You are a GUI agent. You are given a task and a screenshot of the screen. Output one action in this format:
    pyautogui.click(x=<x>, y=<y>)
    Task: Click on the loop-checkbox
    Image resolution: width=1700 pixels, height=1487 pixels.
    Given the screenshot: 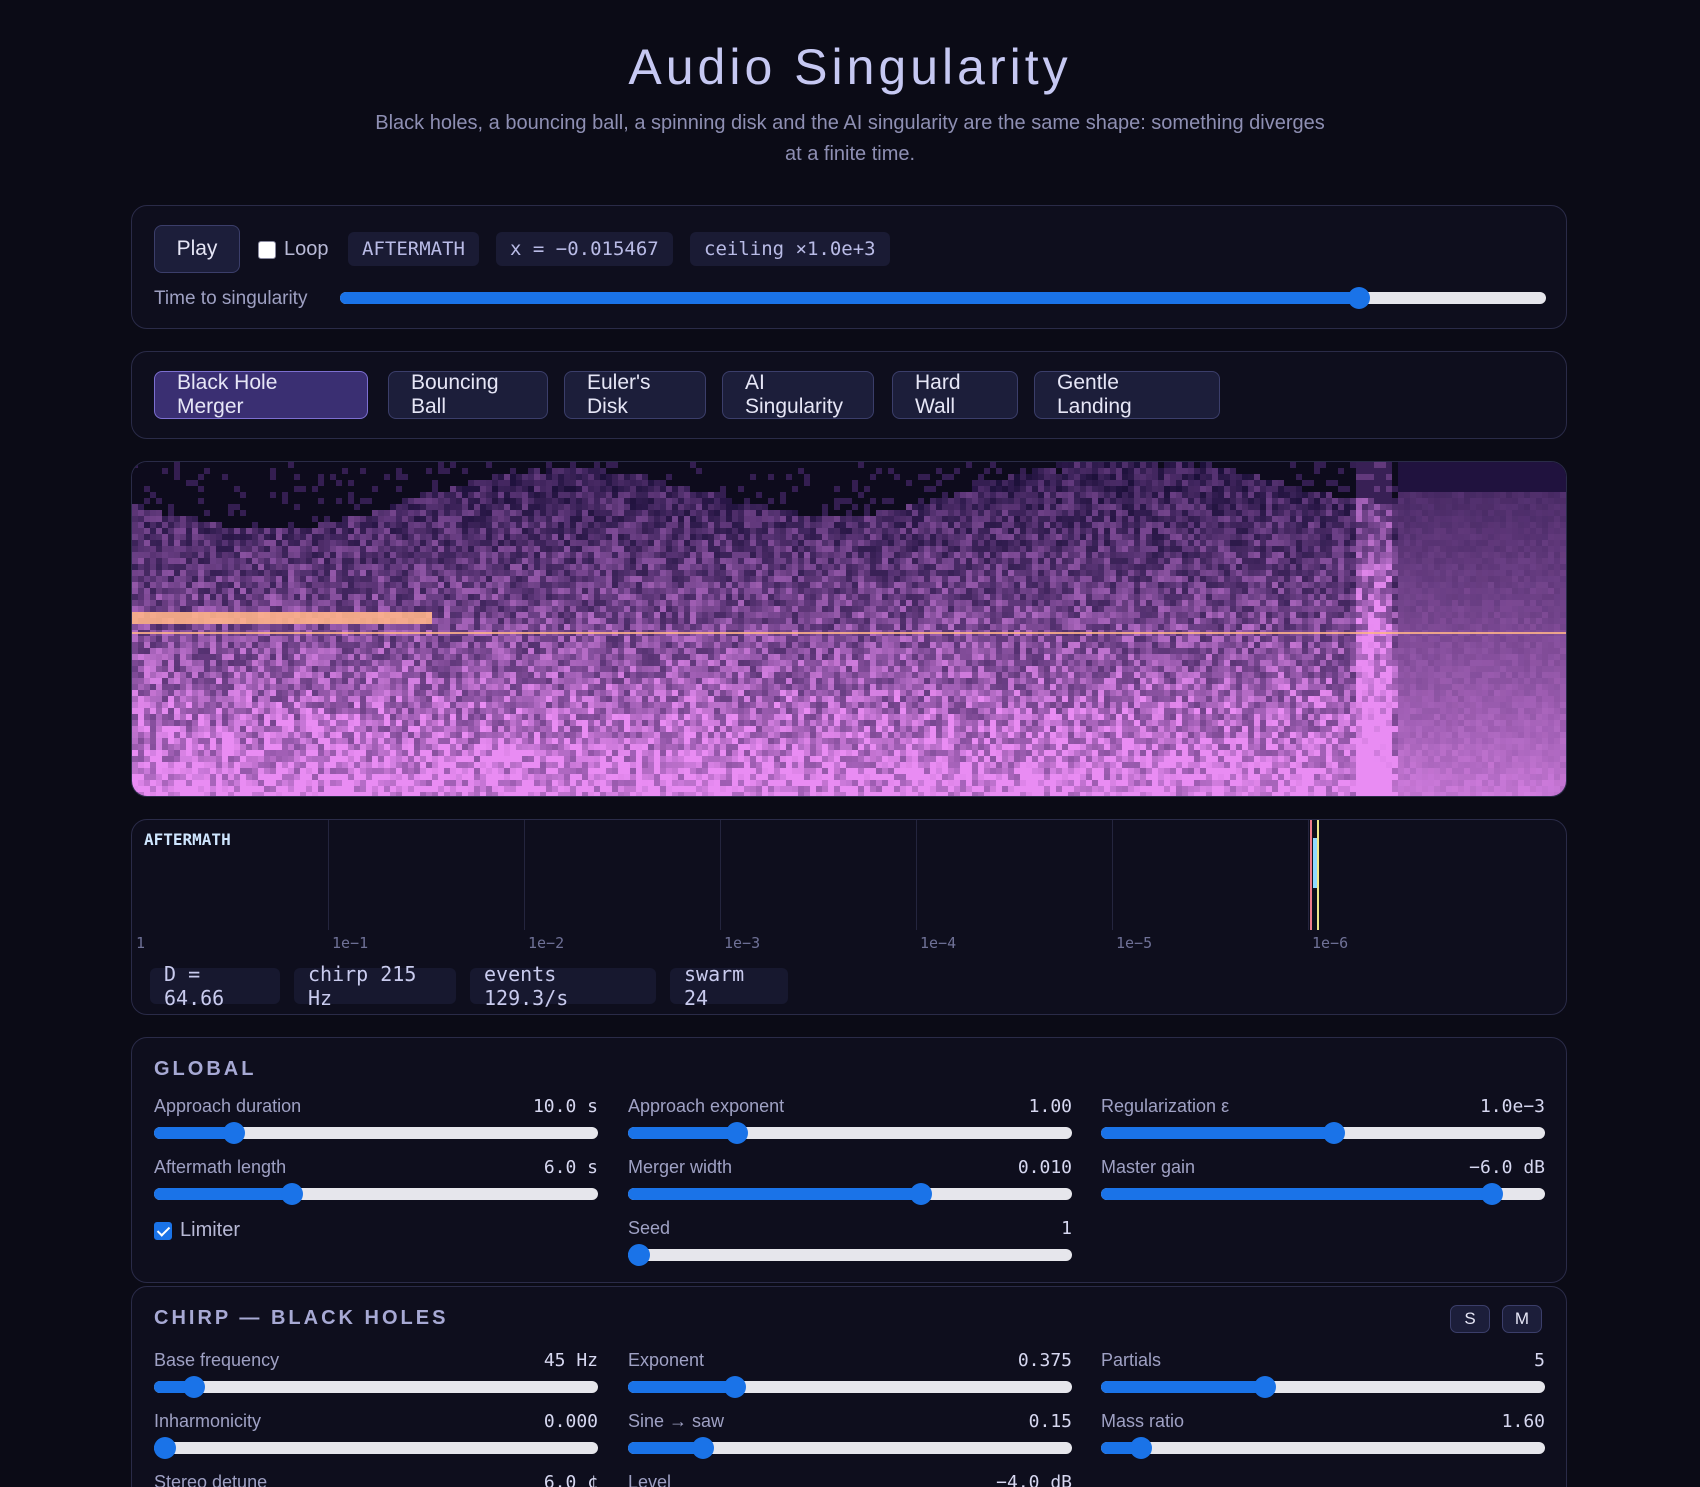 What is the action you would take?
    pyautogui.click(x=267, y=249)
    